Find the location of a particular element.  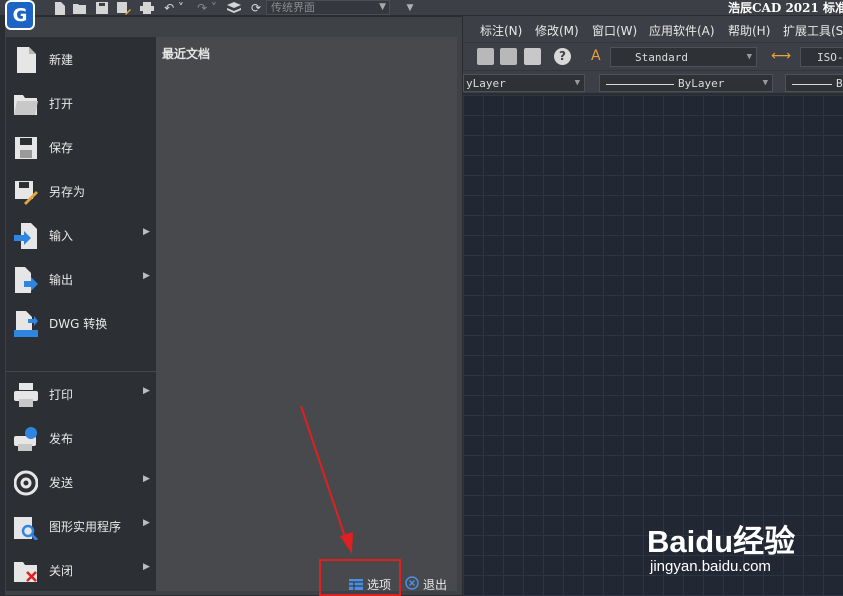

watermark-brand: Baidu经验 is located at coordinates (721, 541).